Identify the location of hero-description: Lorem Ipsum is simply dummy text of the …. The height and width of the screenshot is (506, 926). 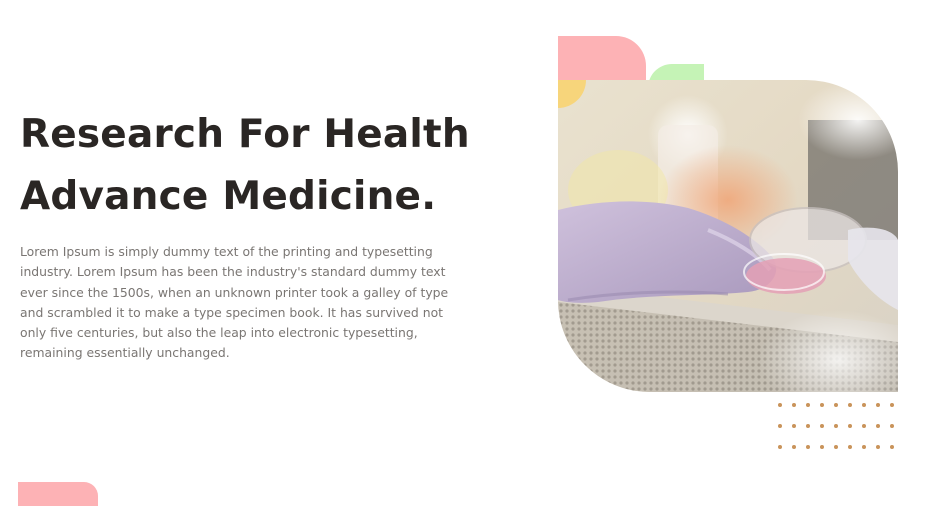
(234, 302).